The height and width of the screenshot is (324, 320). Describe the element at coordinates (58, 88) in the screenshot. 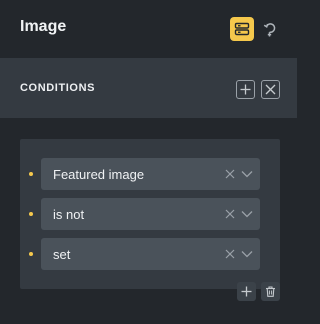

I see `conditions-title: CONDITIONS` at that location.